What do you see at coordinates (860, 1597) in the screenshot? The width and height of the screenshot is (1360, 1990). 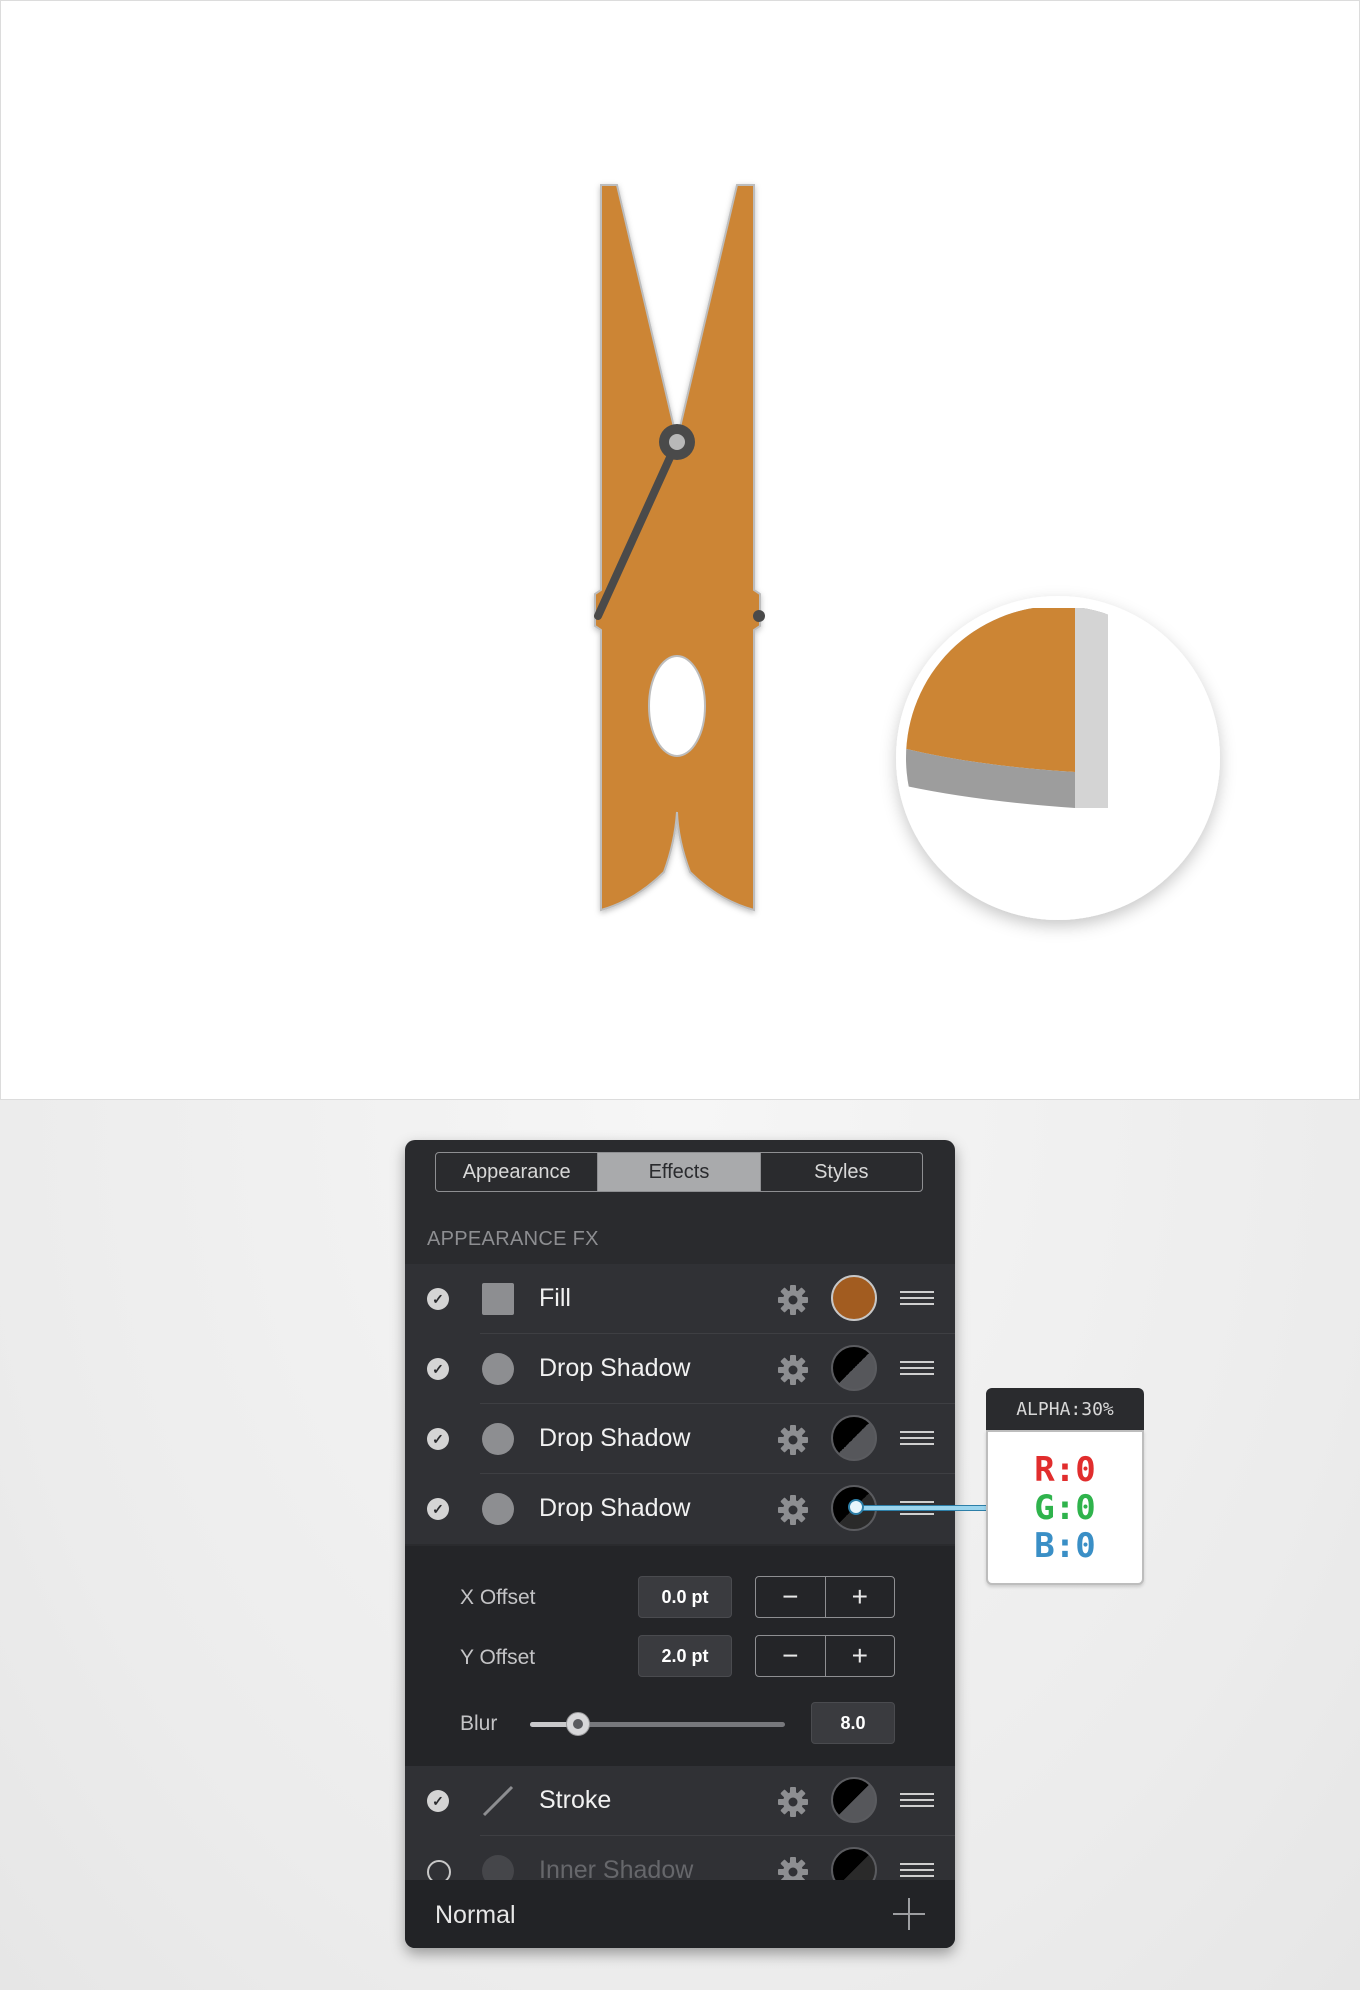 I see `x-offset-increment-button: +` at bounding box center [860, 1597].